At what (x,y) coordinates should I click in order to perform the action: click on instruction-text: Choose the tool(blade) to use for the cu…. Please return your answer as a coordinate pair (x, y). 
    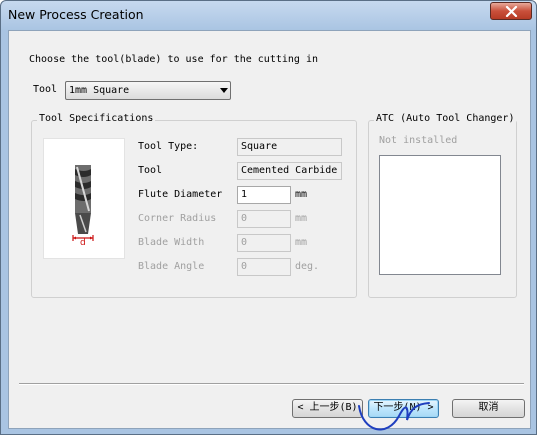
    Looking at the image, I should click on (173, 59).